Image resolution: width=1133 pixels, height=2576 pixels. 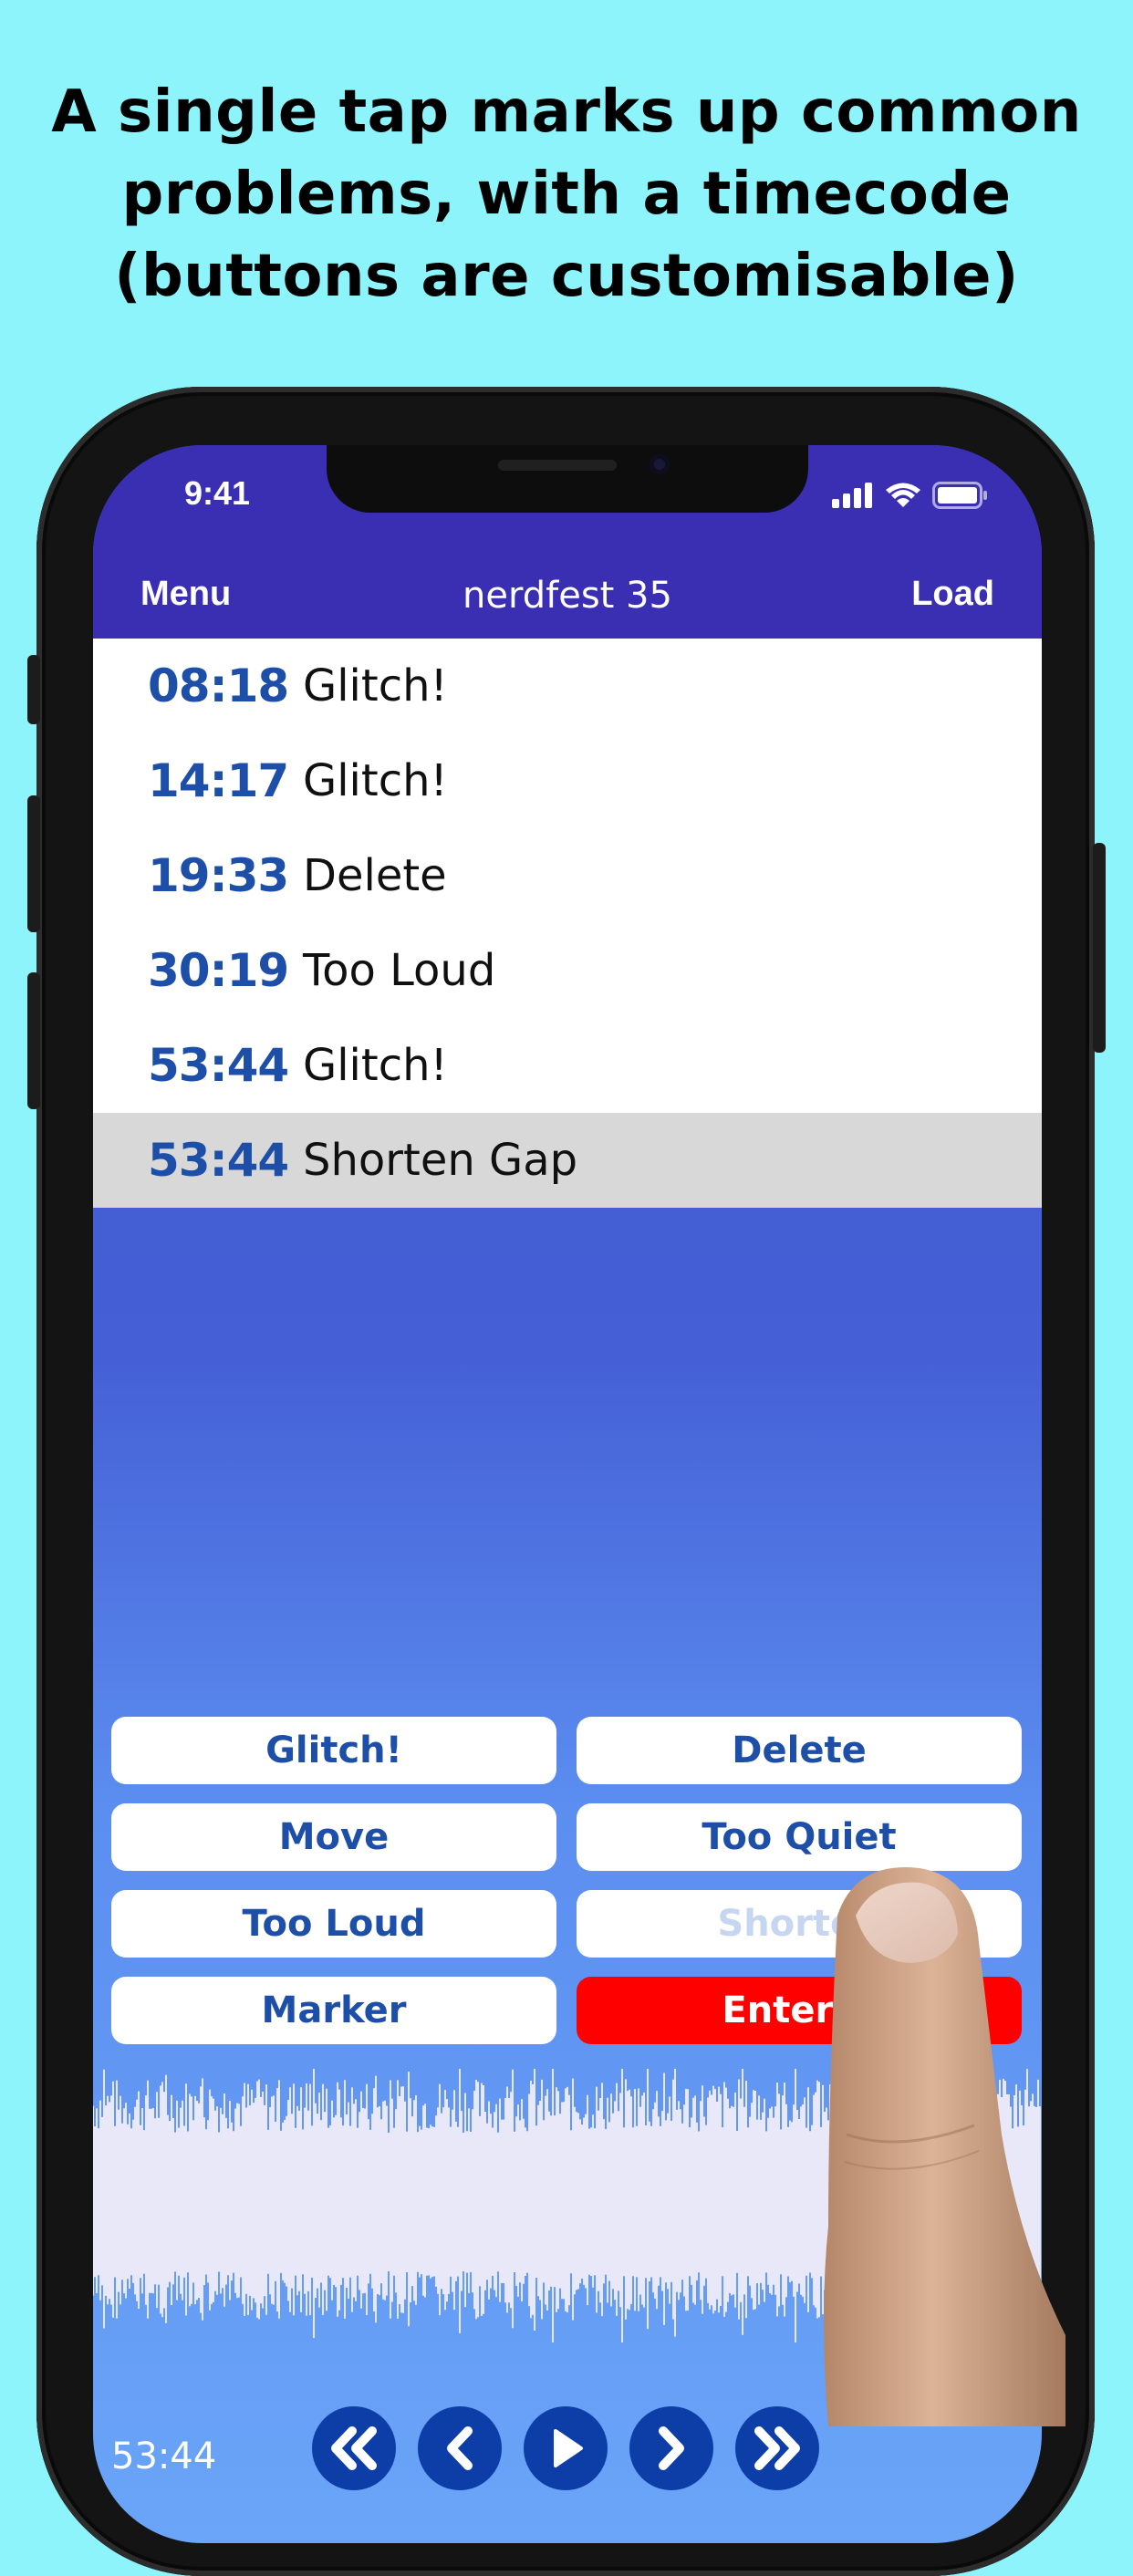 I want to click on play-icon, so click(x=568, y=2448).